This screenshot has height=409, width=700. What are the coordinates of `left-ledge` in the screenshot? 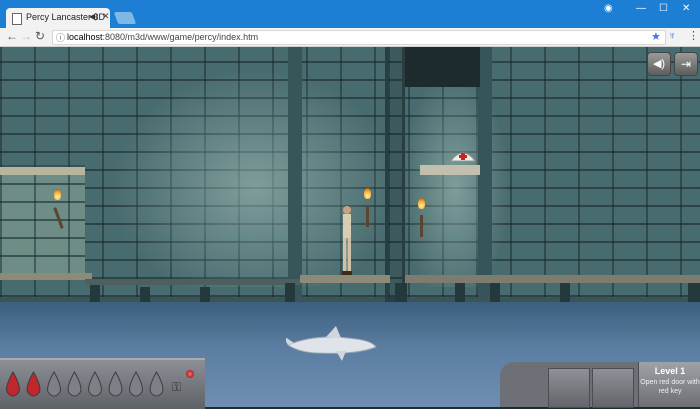 It's located at (46, 276).